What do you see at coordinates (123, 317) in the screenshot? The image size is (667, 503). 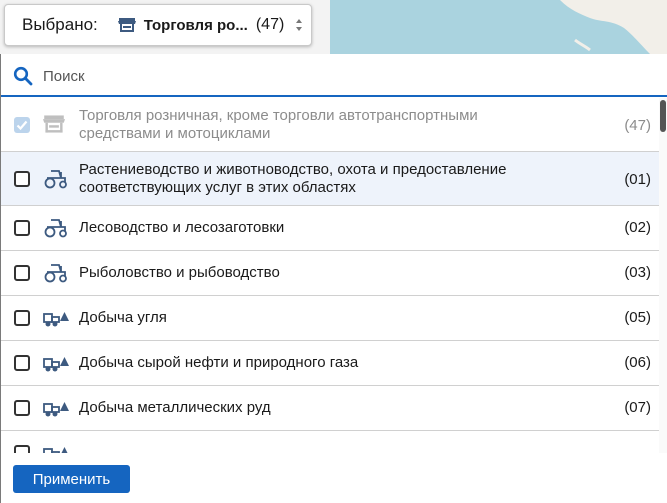 I see `item-label: Добыча угля` at bounding box center [123, 317].